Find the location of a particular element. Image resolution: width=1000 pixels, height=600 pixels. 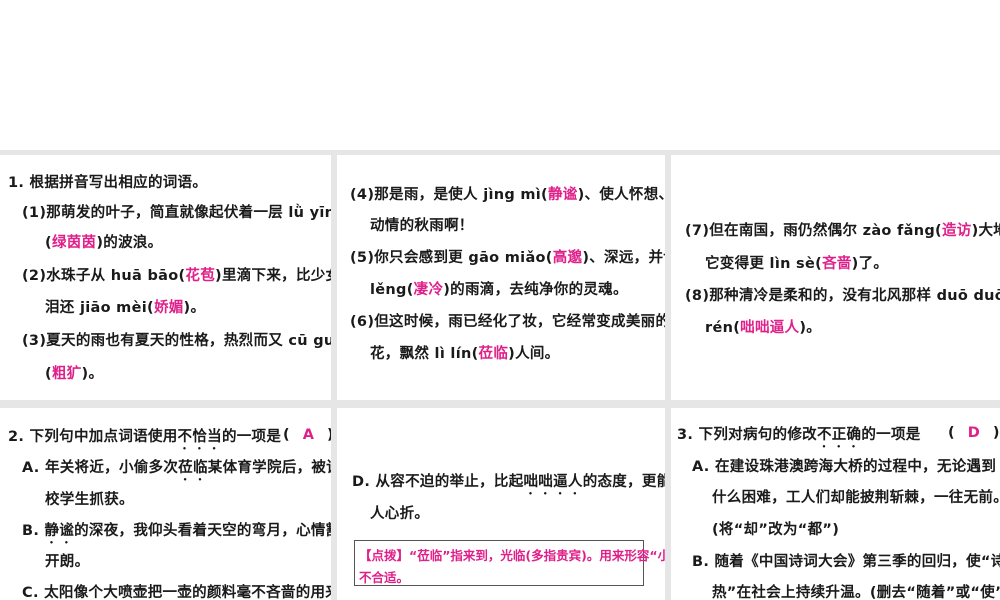

text-line: (将“却”改为“都”) is located at coordinates (775, 530).